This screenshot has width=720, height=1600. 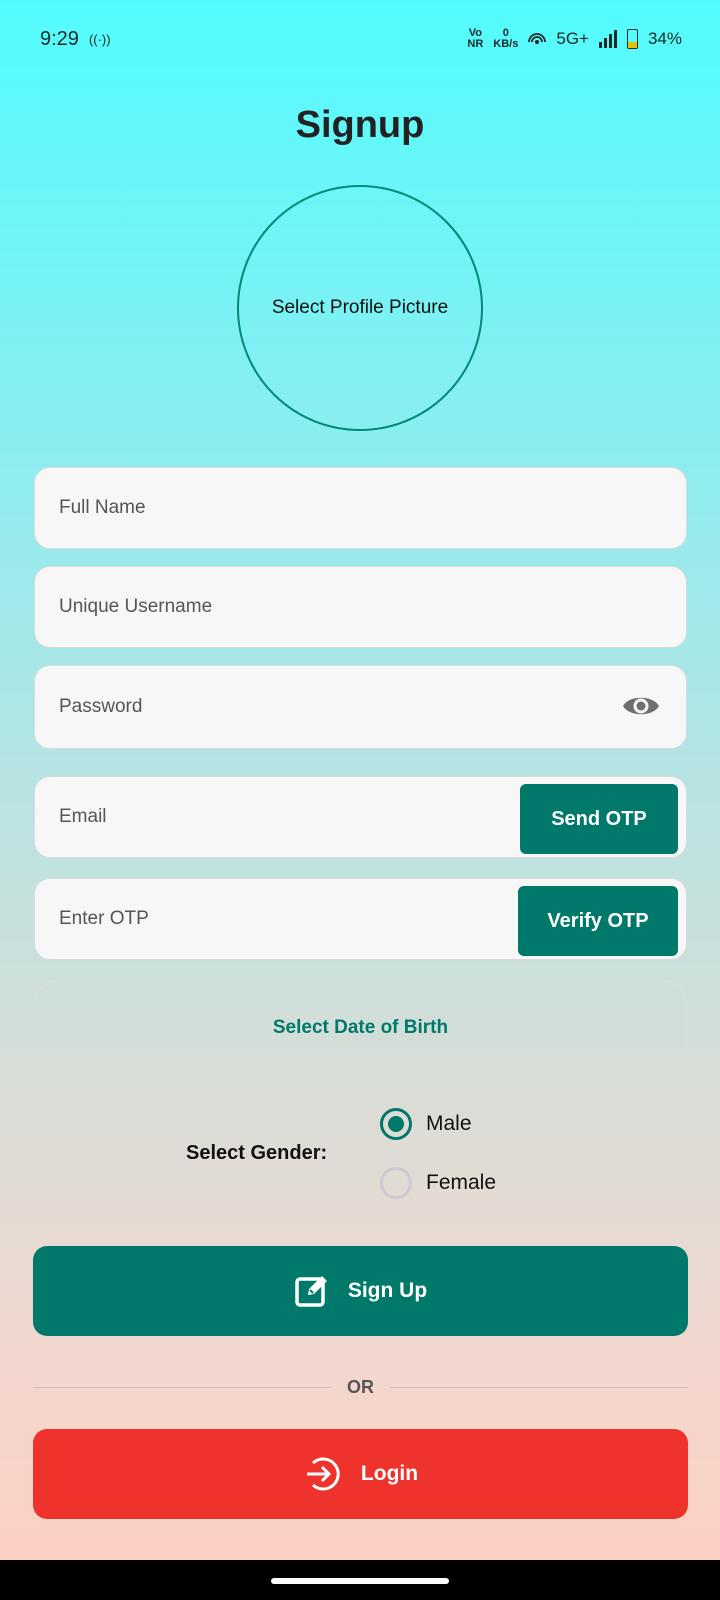 I want to click on status-left: 9:29 ((·)), so click(x=75, y=39).